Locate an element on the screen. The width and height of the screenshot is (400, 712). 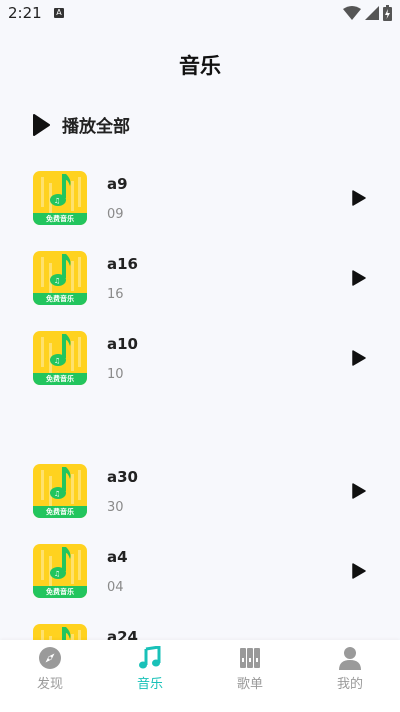
song-title: a16 is located at coordinates (122, 264).